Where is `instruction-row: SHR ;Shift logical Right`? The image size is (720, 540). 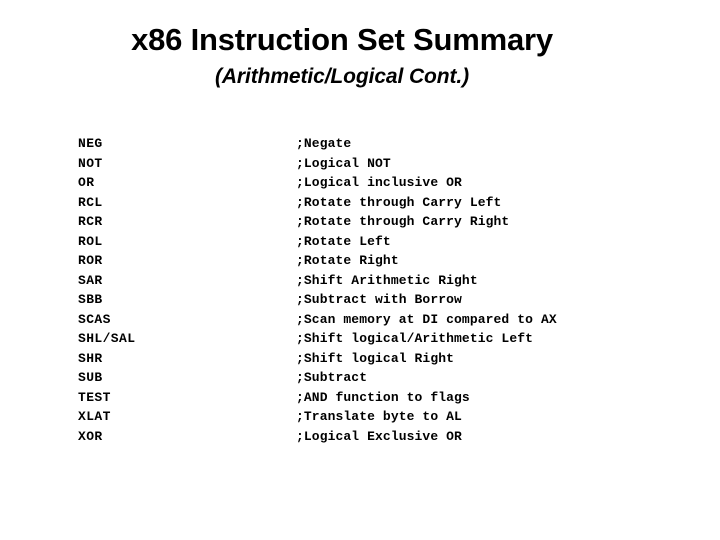
instruction-row: SHR ;Shift logical Right is located at coordinates (378, 359).